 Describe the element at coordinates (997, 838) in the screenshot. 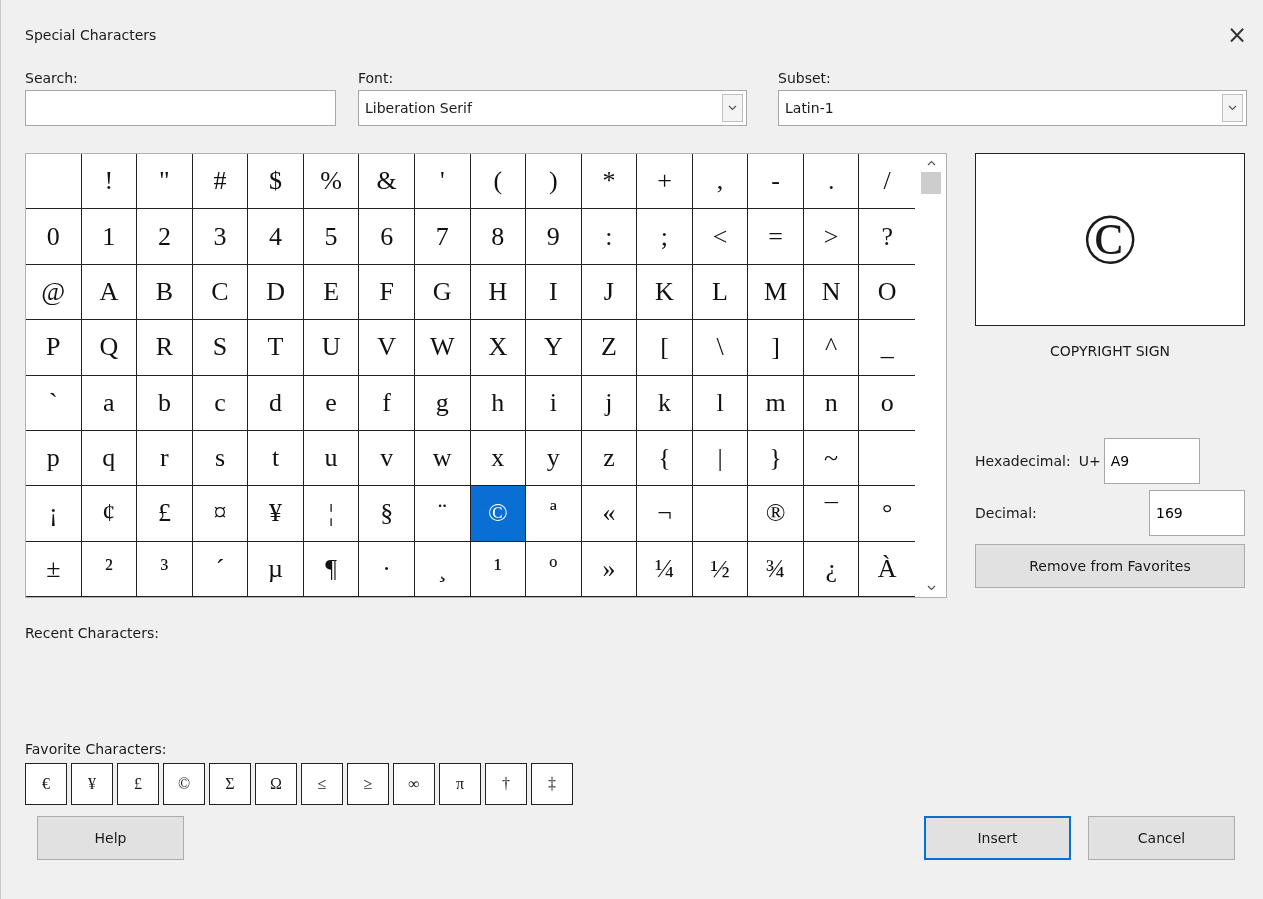

I see `insert-button: Insert` at that location.